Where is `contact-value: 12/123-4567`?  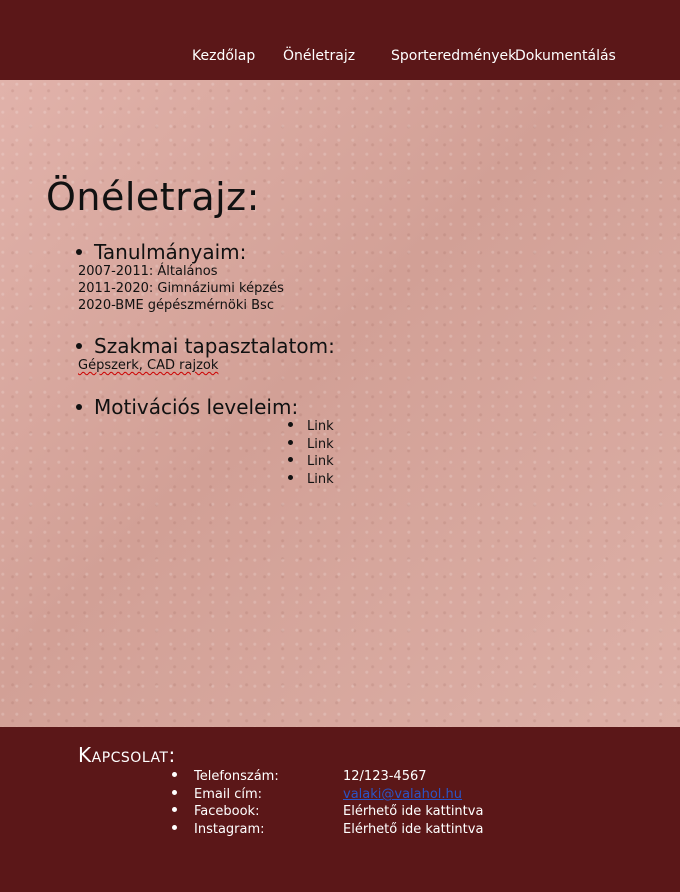
contact-value: 12/123-4567 is located at coordinates (385, 776).